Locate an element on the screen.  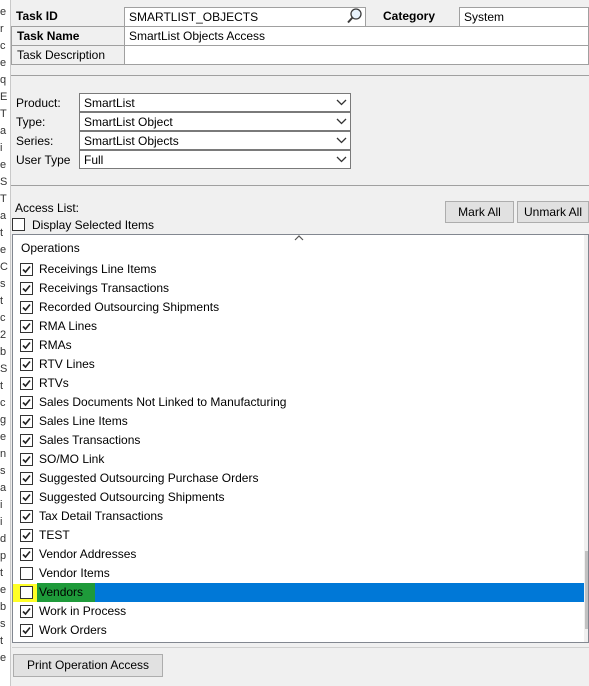
operations-header: Operations is located at coordinates (50, 248).